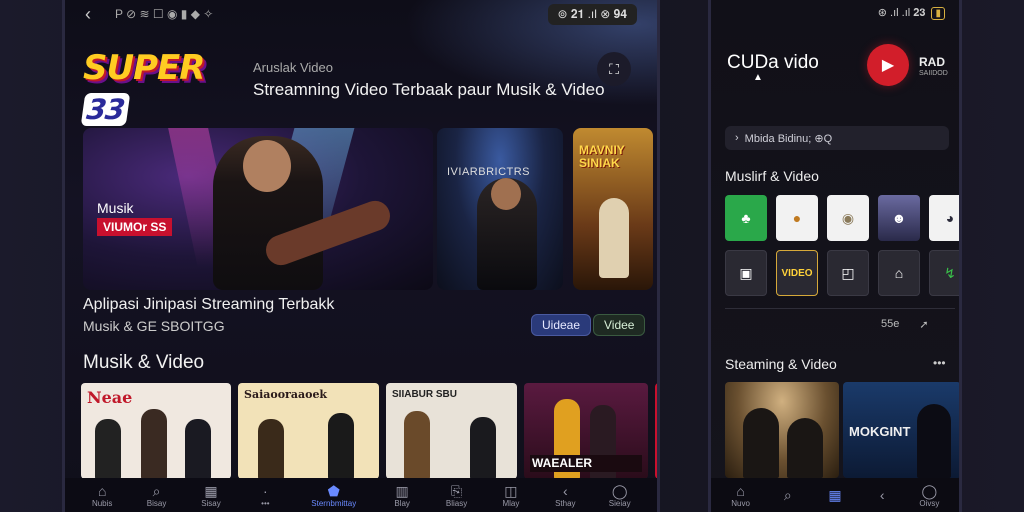 The height and width of the screenshot is (512, 1024). Describe the element at coordinates (586, 431) in the screenshot. I see `content-card: WAEALER` at that location.